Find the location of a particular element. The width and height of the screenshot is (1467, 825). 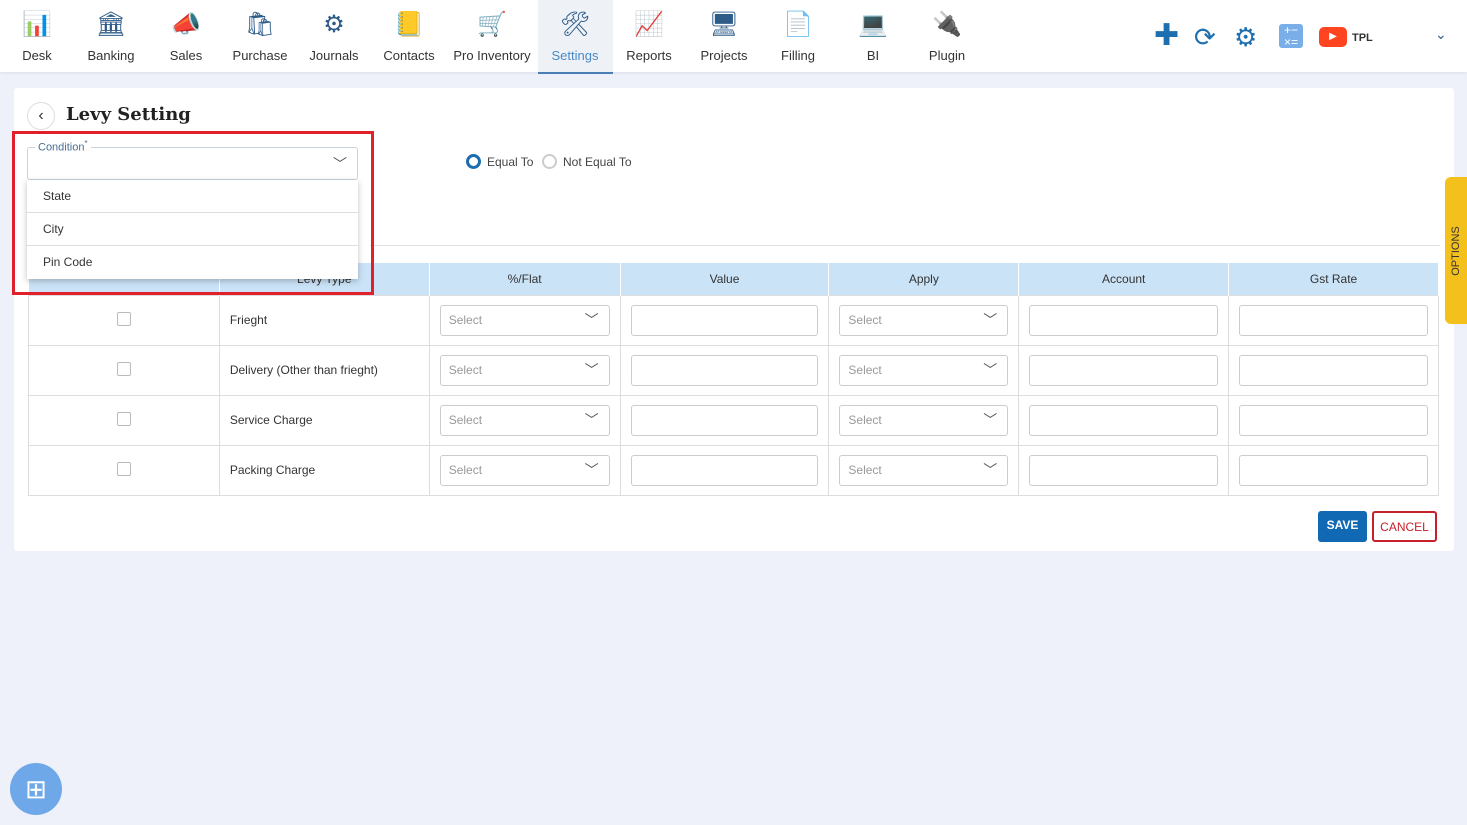

contacts-icon: 📒 is located at coordinates (409, 24).